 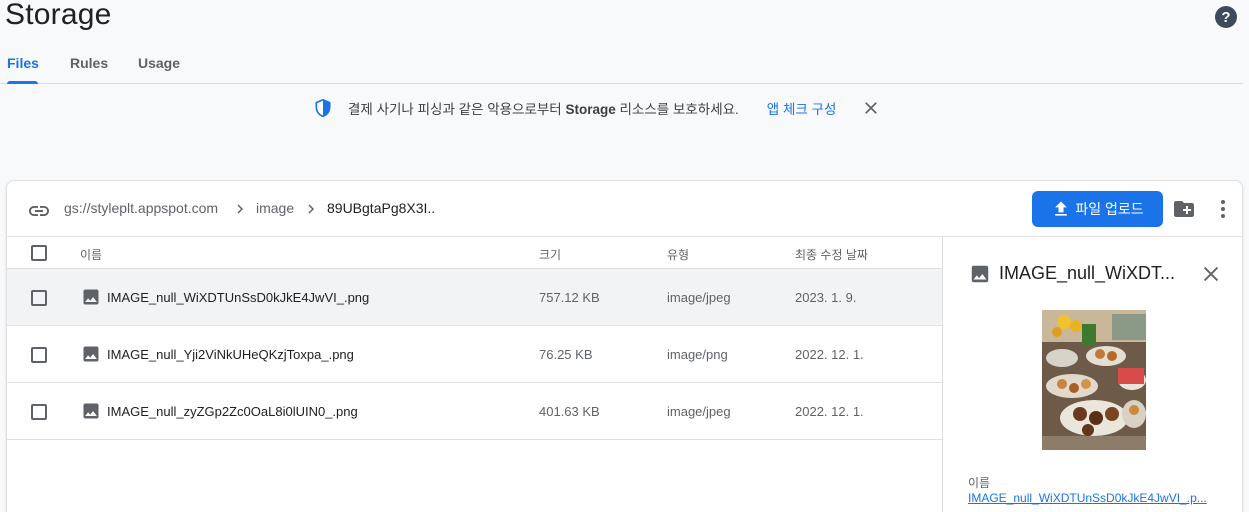 I want to click on table-header: 이름 크기 유형 최종 수정 날짜, so click(x=474, y=253).